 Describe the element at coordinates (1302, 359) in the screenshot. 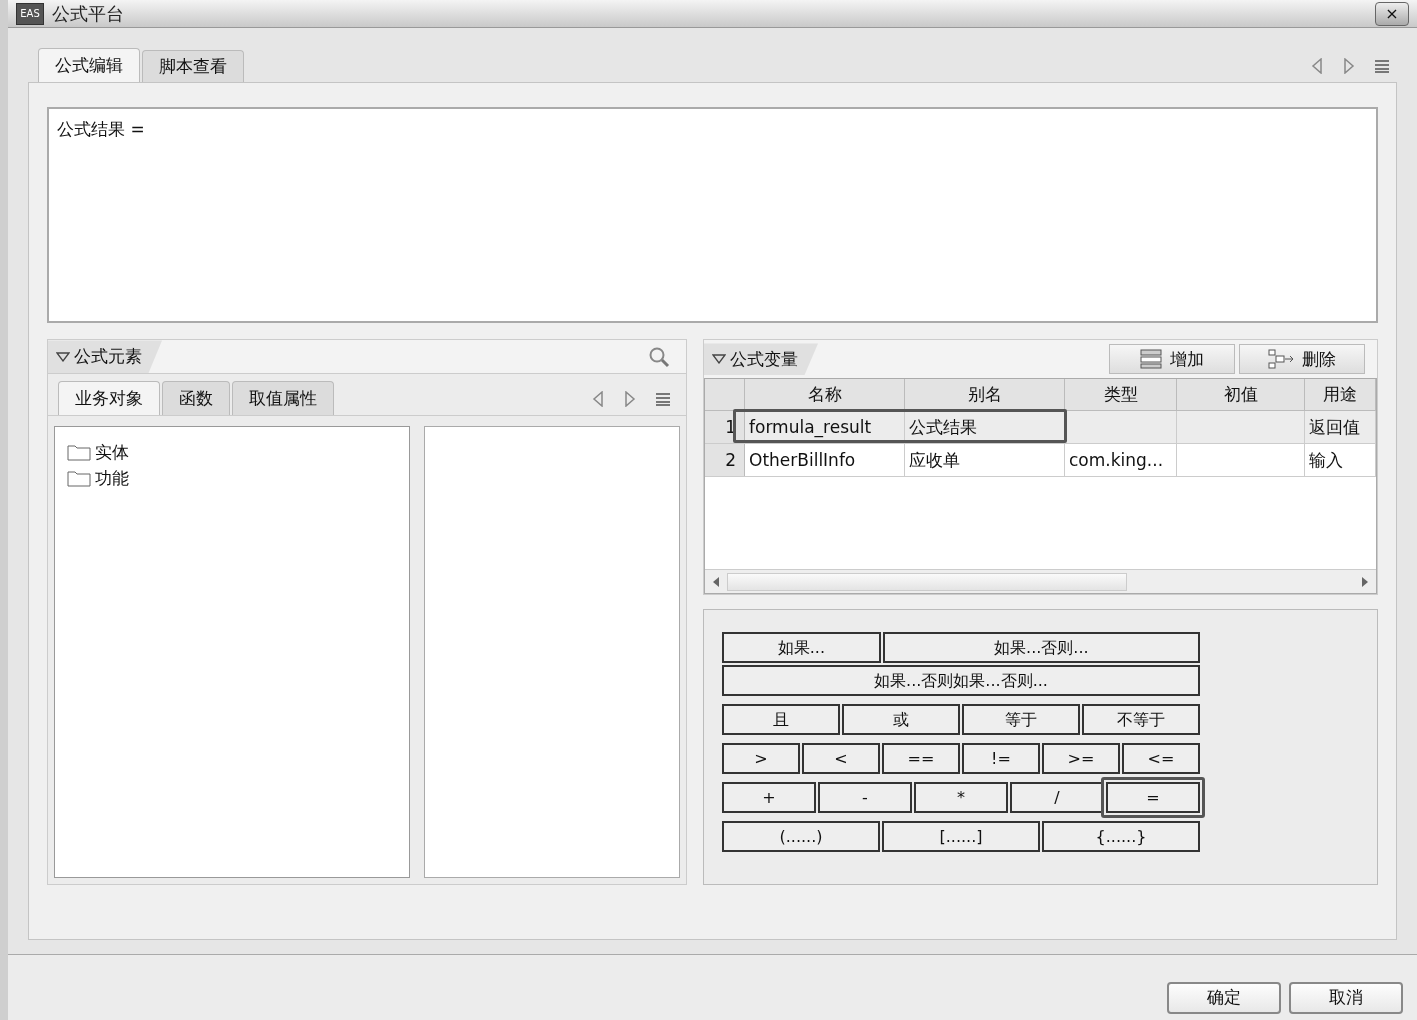

I see `delete-button: 删除` at that location.